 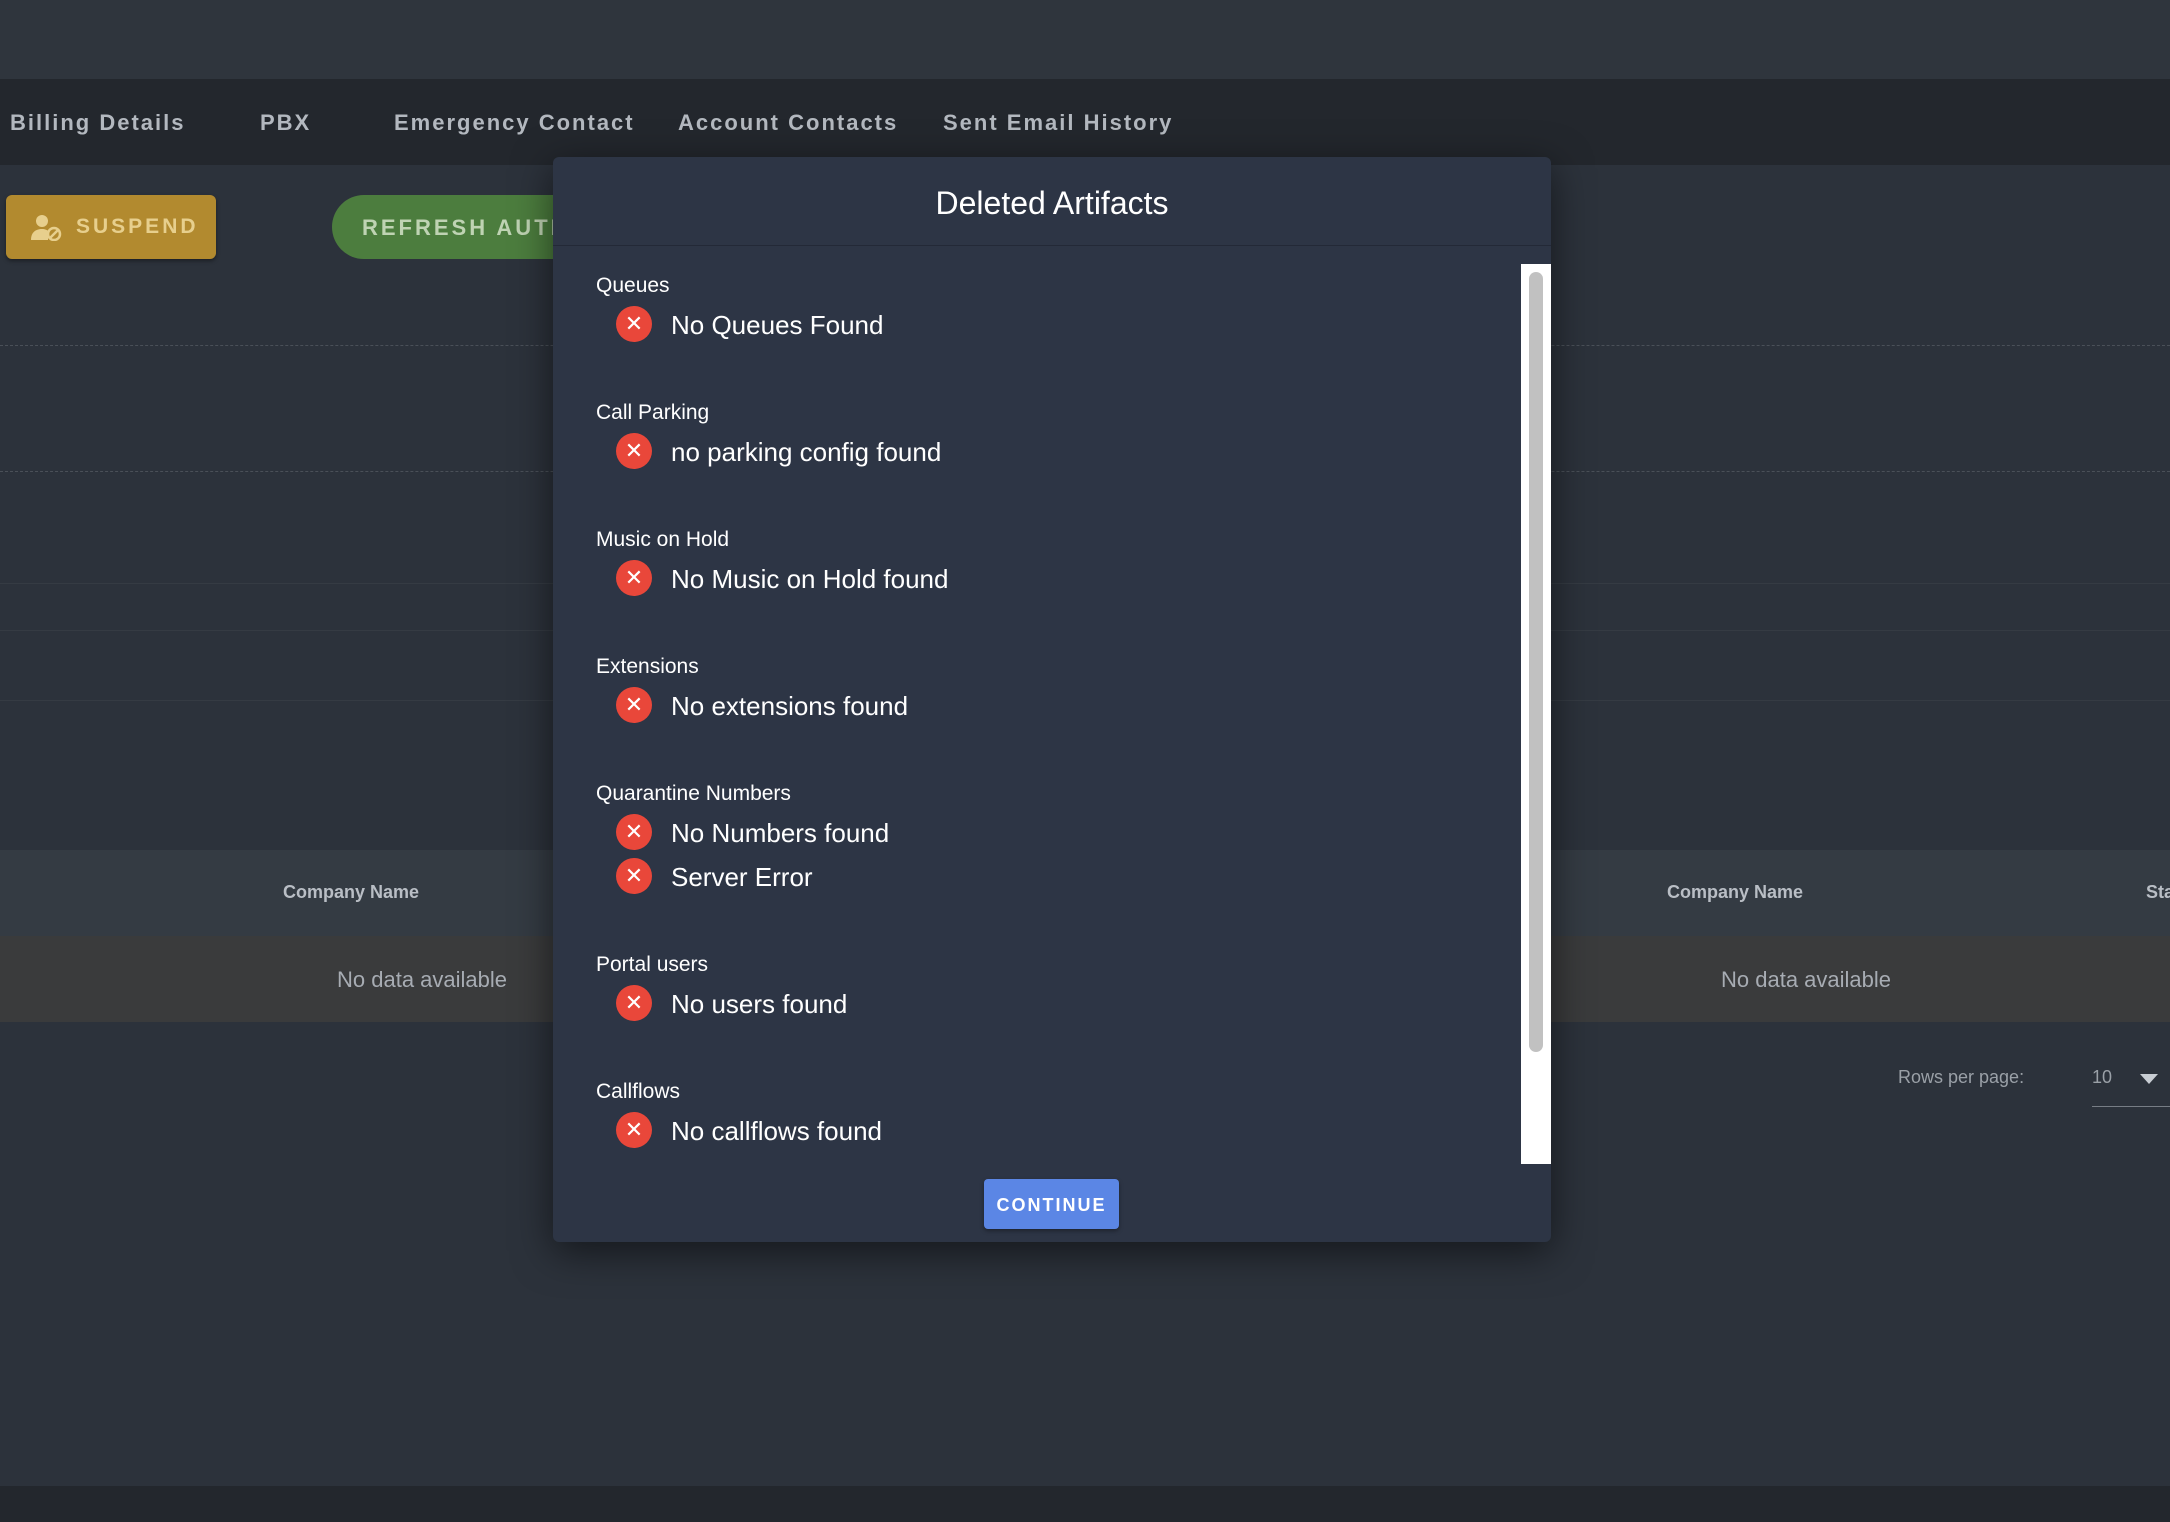 What do you see at coordinates (759, 1004) in the screenshot?
I see `artifact-status-text: No users found` at bounding box center [759, 1004].